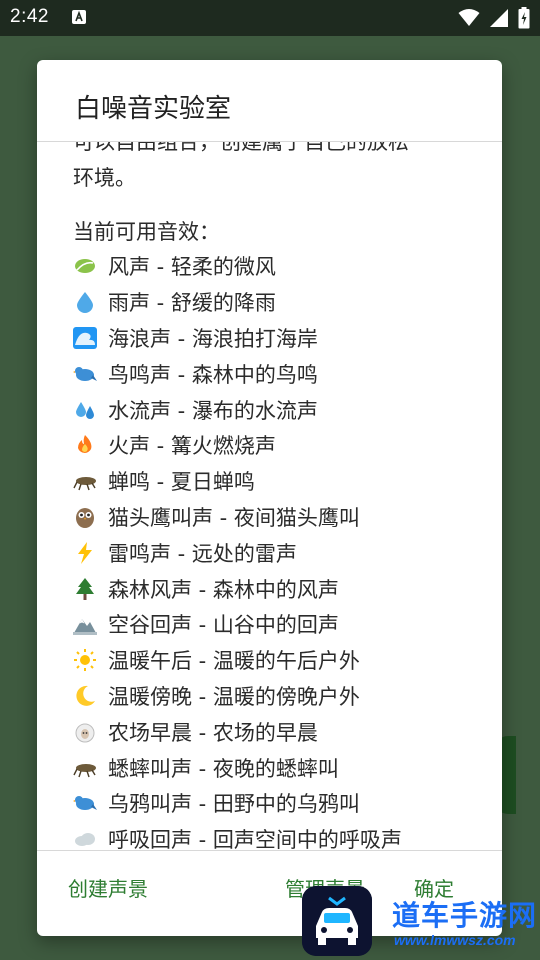  I want to click on list-item: 农场早晨 - 农场的早晨, so click(283, 734).